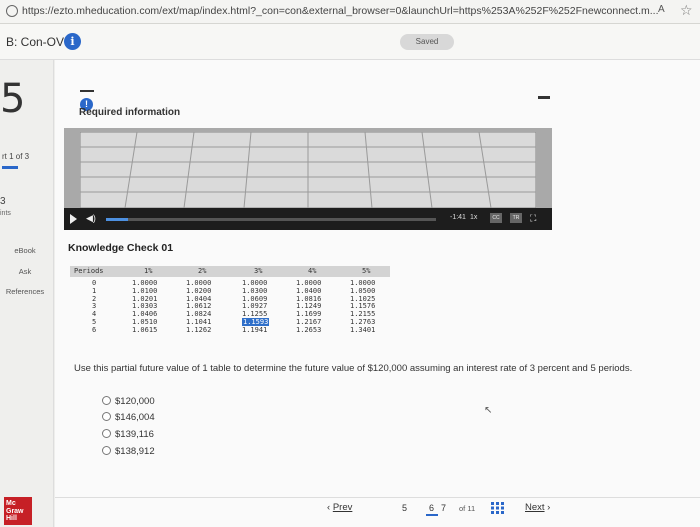 The width and height of the screenshot is (700, 527). Describe the element at coordinates (458, 217) in the screenshot. I see `video-time: -1:41` at that location.